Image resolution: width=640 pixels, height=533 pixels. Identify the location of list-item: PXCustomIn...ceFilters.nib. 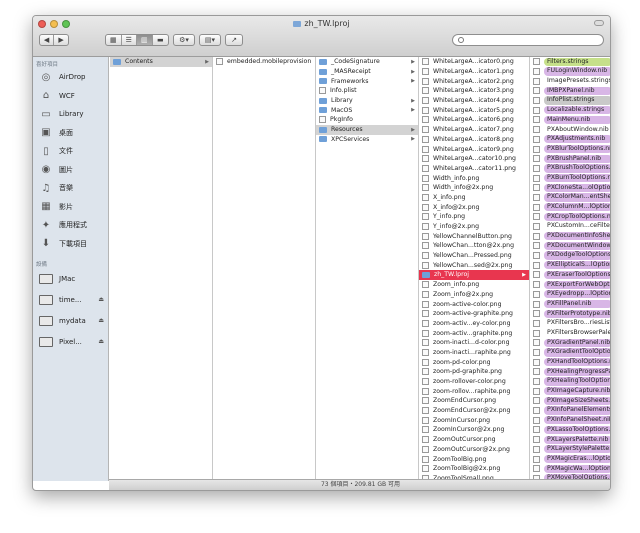
(570, 227).